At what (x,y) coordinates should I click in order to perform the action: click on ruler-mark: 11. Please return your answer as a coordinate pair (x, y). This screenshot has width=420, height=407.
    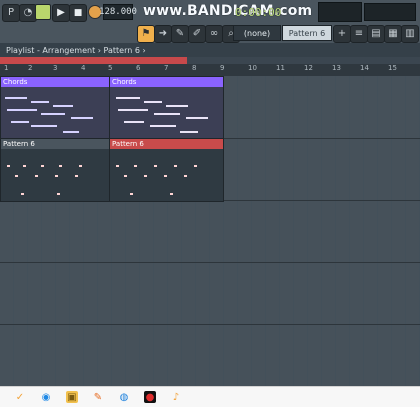
    Looking at the image, I should click on (280, 68).